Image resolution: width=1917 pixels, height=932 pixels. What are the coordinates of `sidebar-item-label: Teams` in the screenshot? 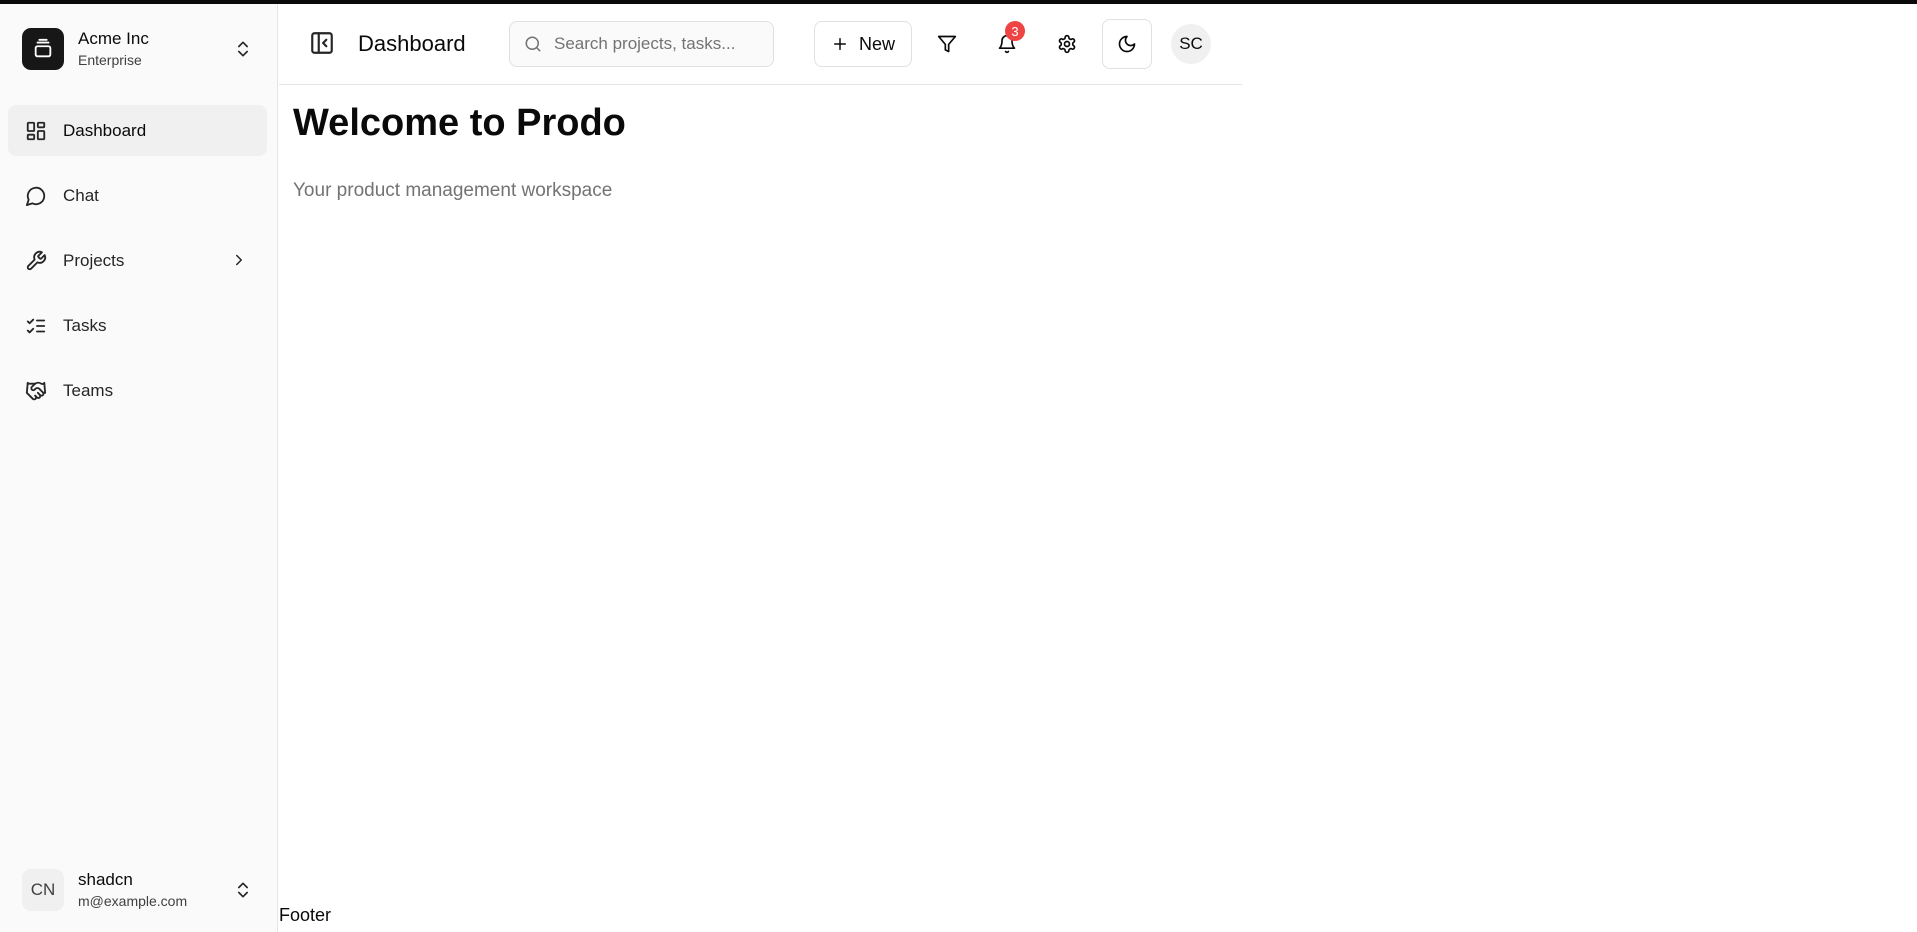 It's located at (88, 390).